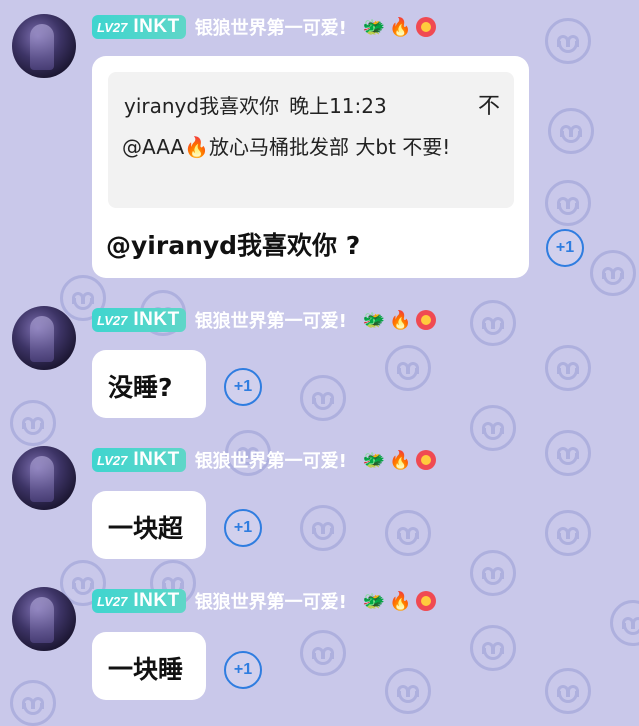  What do you see at coordinates (233, 245) in the screenshot?
I see `message-text: @yiranyd我喜欢你 ?` at bounding box center [233, 245].